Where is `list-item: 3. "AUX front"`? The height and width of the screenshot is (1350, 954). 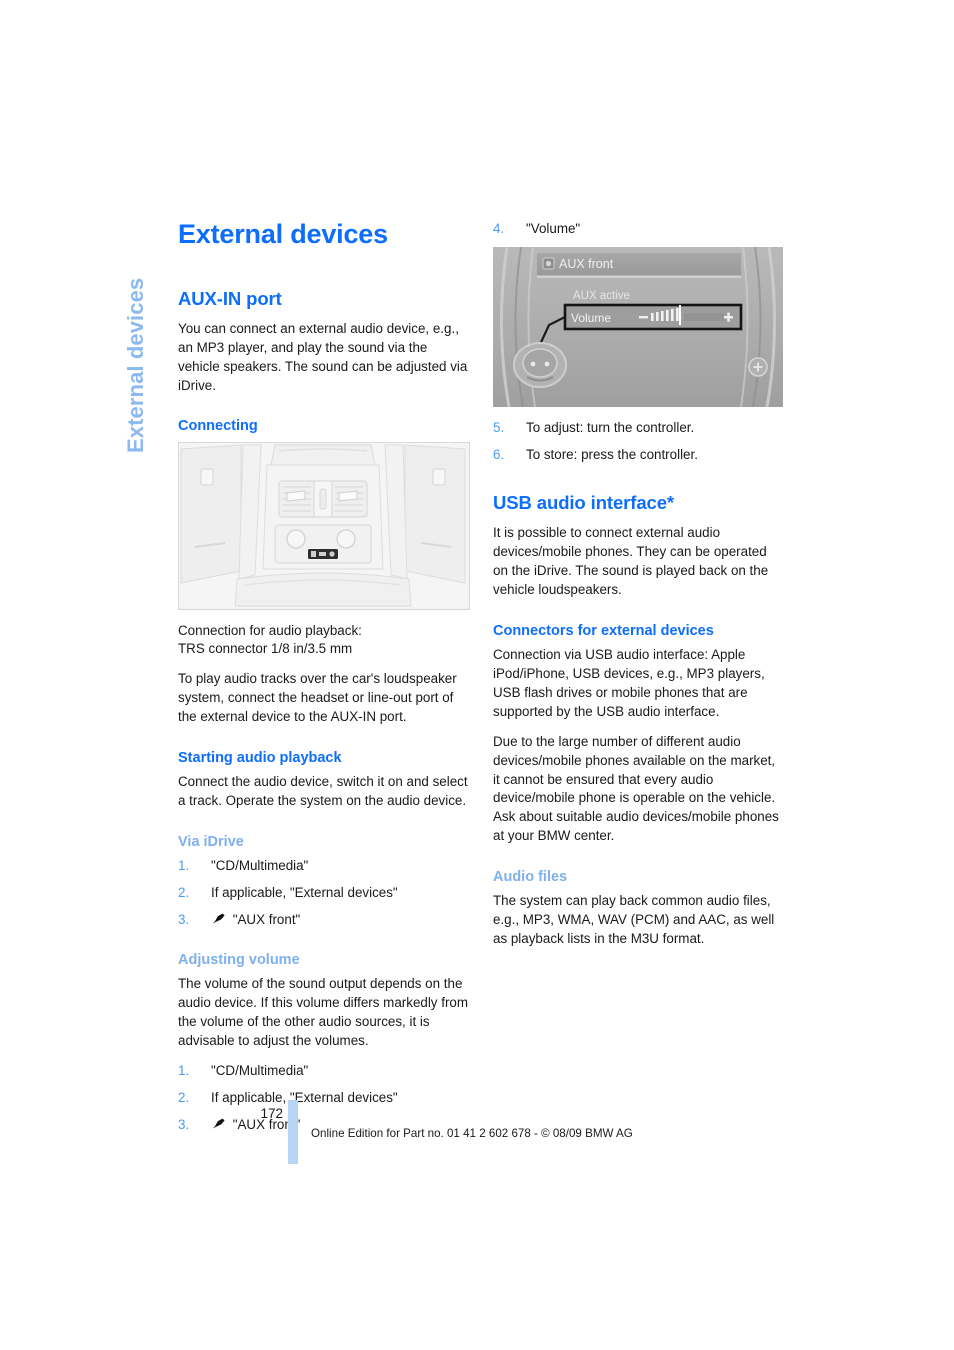
list-item: 3. "AUX front" is located at coordinates (324, 920).